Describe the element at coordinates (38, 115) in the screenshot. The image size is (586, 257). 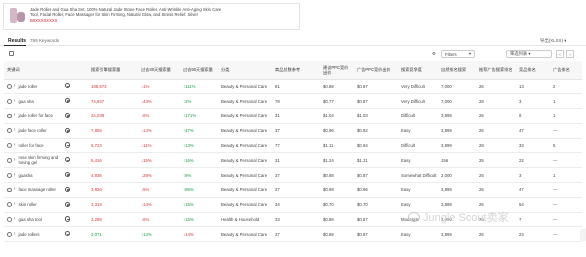
I see `keyword-text: jade roller for face` at that location.